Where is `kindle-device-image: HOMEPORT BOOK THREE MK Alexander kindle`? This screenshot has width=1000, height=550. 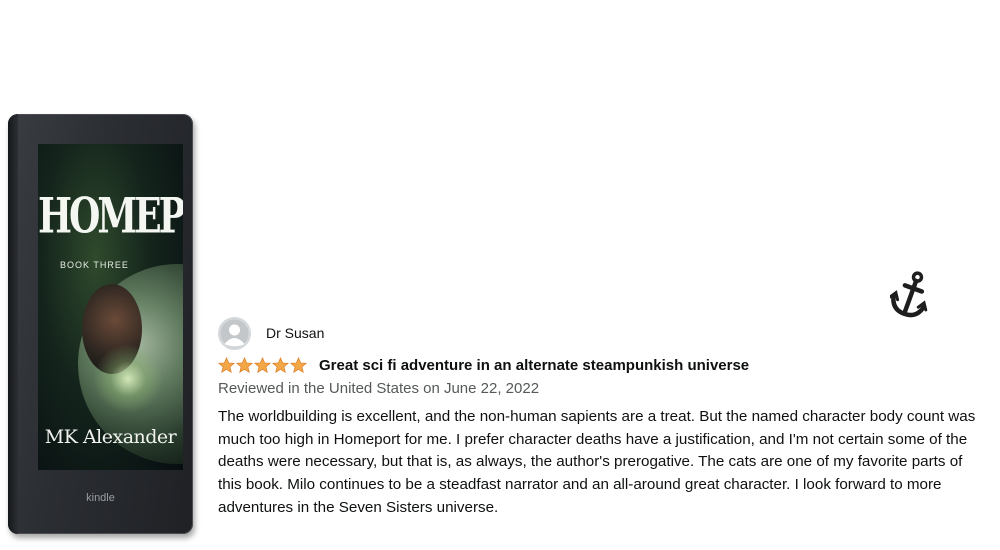
kindle-device-image: HOMEPORT BOOK THREE MK Alexander kindle is located at coordinates (100, 324).